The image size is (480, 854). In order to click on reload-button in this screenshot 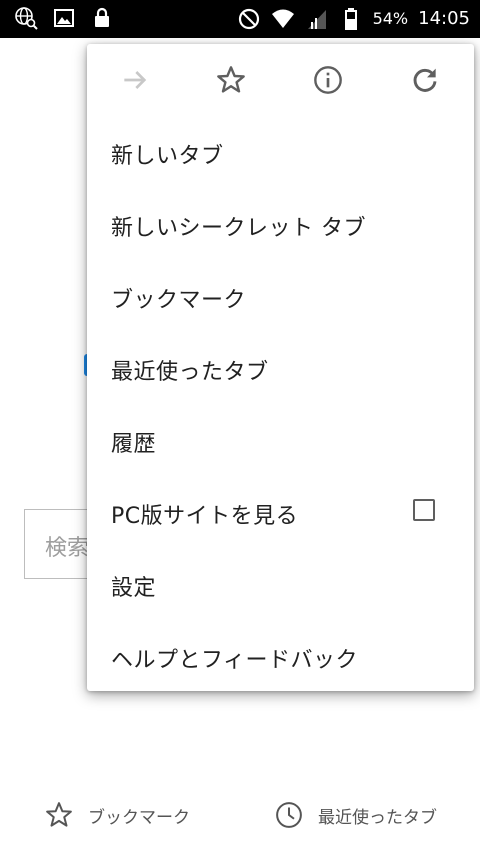, I will do `click(425, 80)`.